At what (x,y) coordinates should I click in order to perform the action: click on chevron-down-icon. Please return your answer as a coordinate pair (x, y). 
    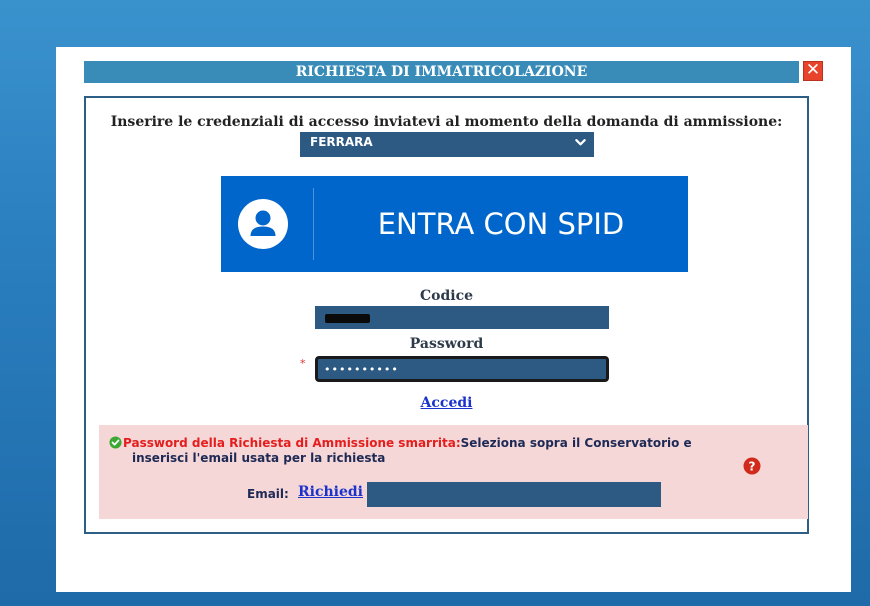
    Looking at the image, I should click on (580, 142).